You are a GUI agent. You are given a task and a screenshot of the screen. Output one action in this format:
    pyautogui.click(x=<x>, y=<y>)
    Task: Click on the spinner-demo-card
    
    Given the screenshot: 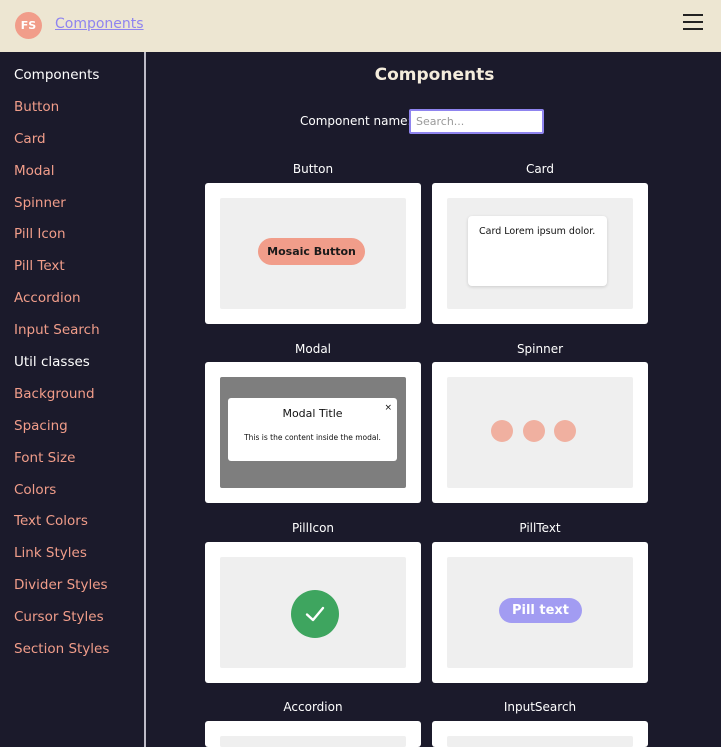 What is the action you would take?
    pyautogui.click(x=540, y=432)
    